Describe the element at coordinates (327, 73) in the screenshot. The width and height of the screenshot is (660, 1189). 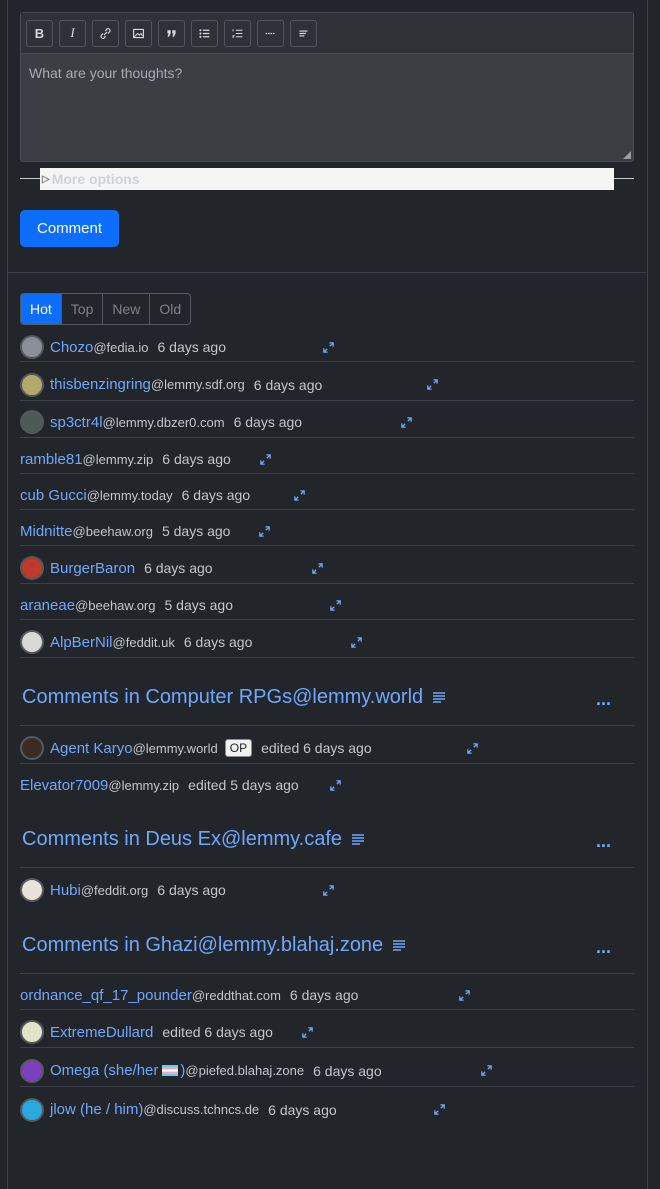
I see `comment-textarea: What are your thoughts?` at that location.